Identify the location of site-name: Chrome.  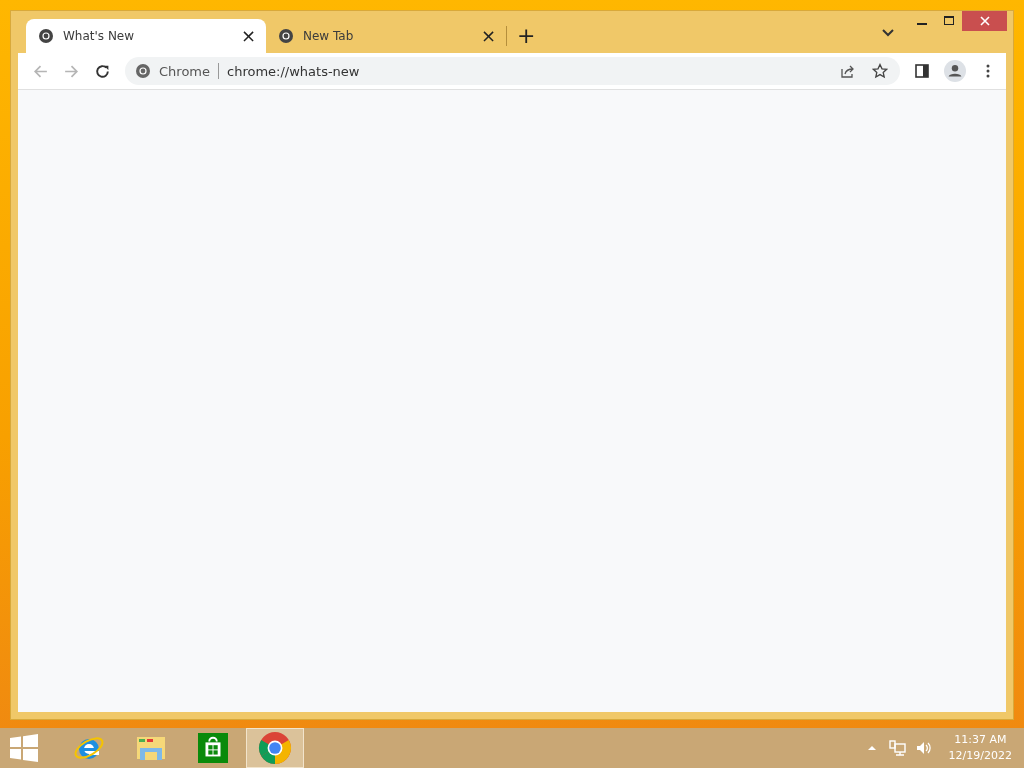
(184, 71).